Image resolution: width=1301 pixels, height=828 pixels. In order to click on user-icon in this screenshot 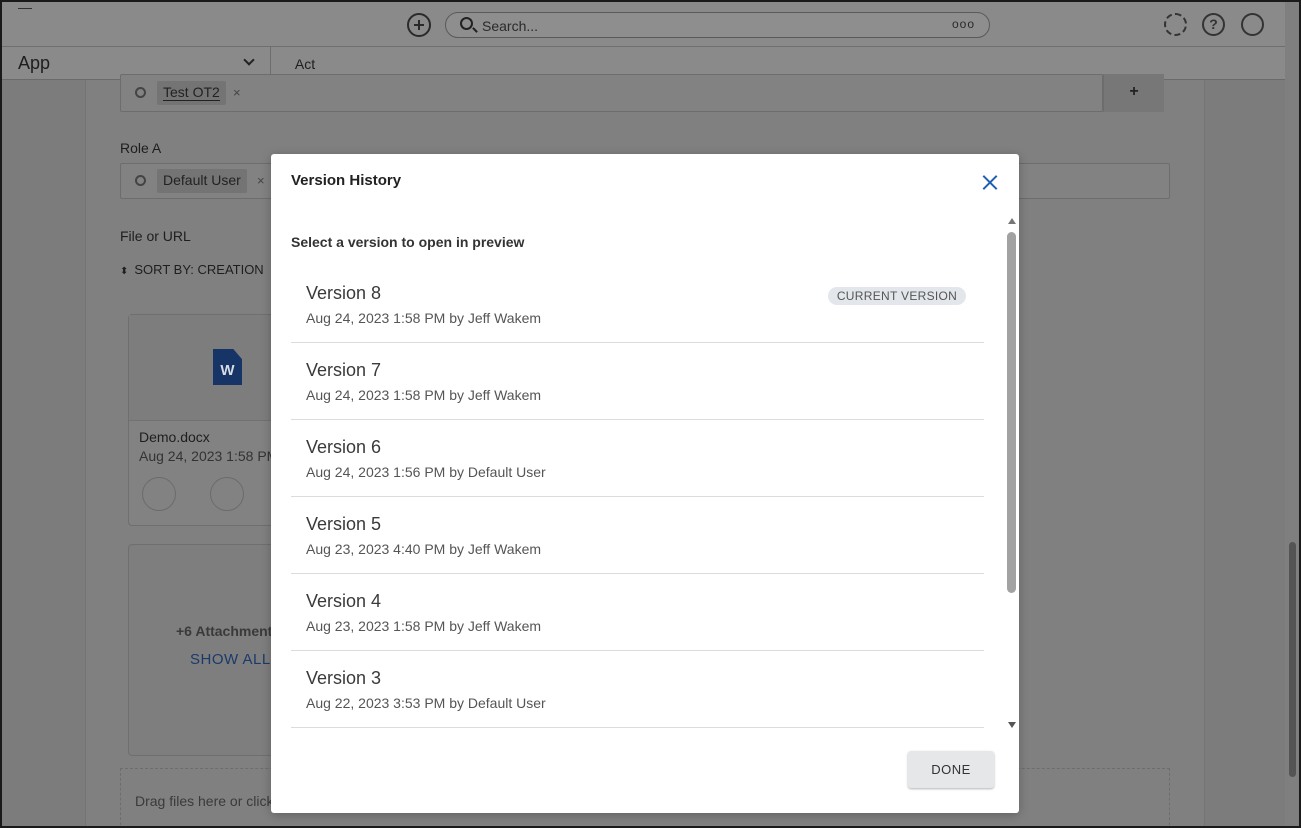, I will do `click(1252, 24)`.